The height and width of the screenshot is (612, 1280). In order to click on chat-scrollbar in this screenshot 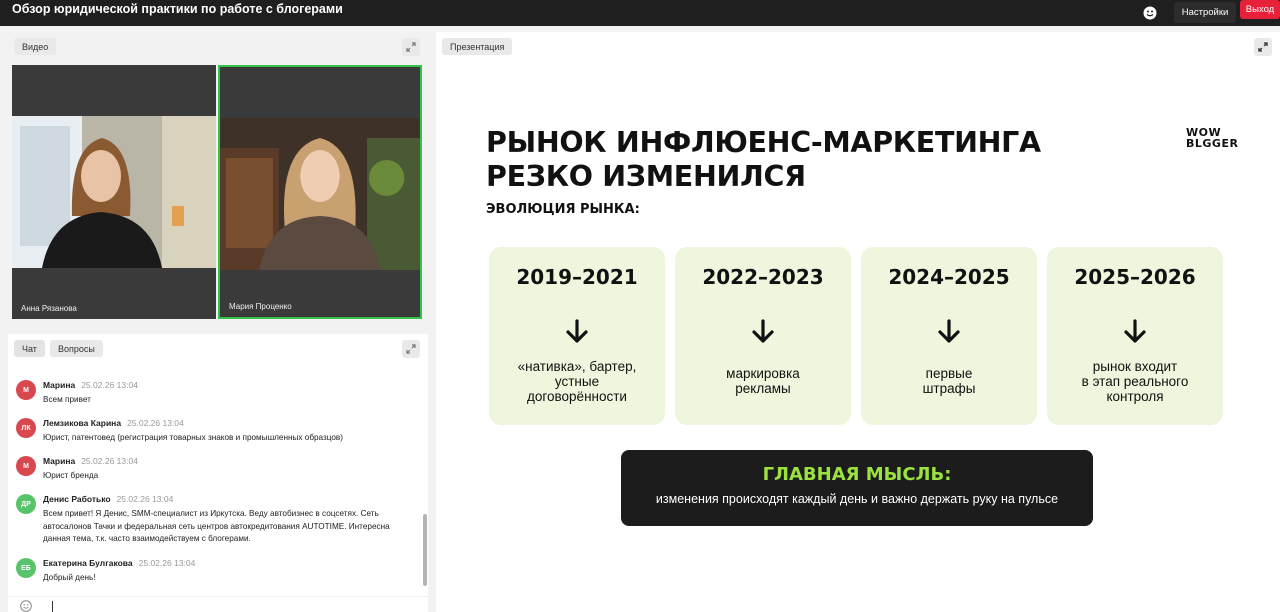, I will do `click(425, 550)`.